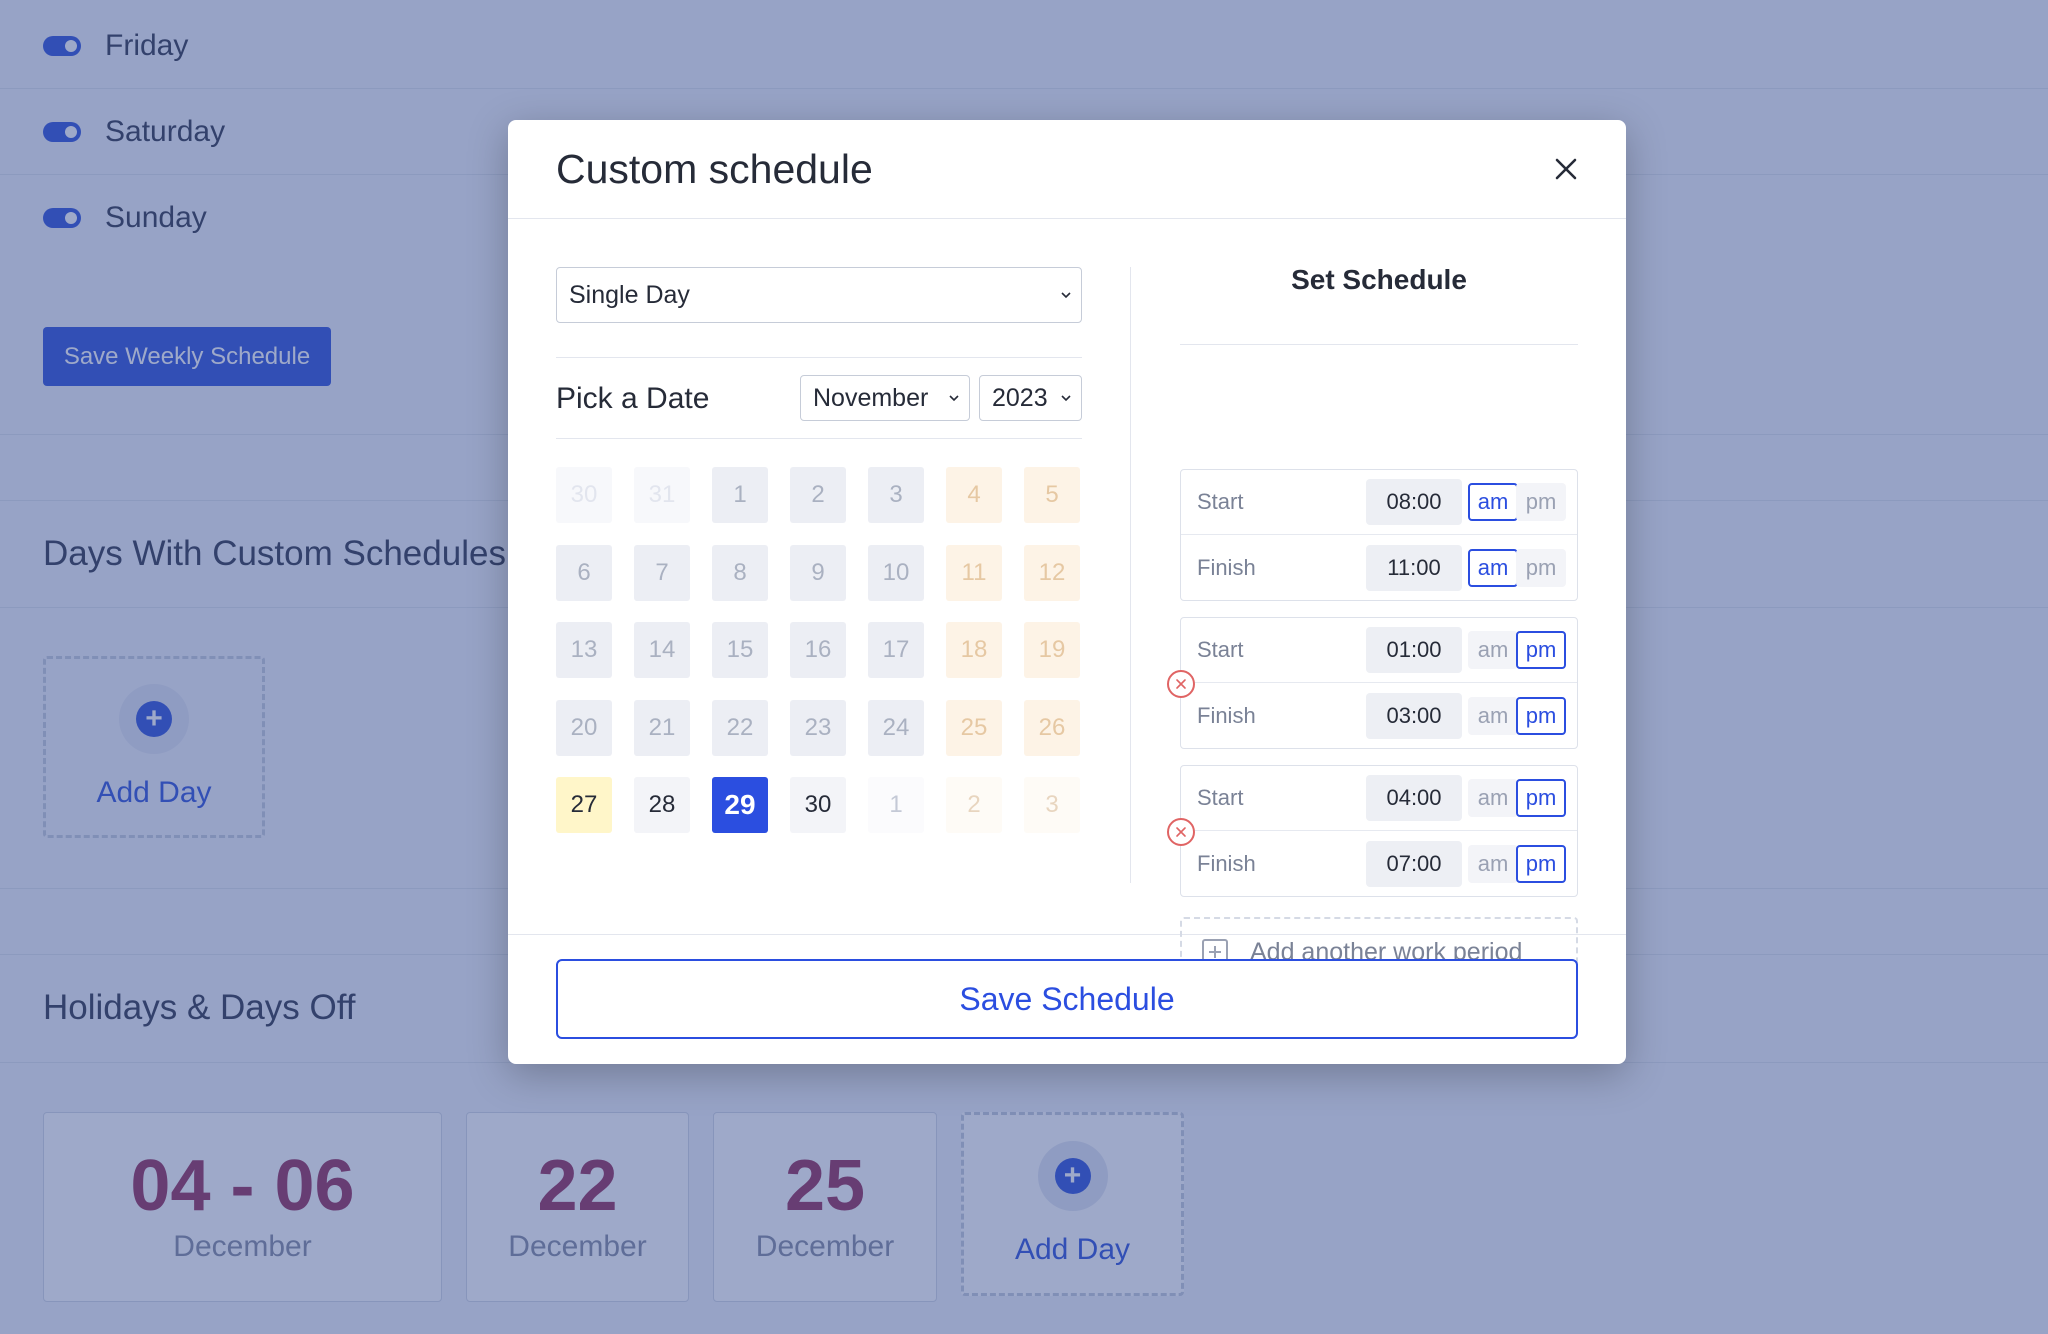 This screenshot has height=1334, width=2048. I want to click on period-finish-row: Finish 03:00 am pm, so click(1379, 715).